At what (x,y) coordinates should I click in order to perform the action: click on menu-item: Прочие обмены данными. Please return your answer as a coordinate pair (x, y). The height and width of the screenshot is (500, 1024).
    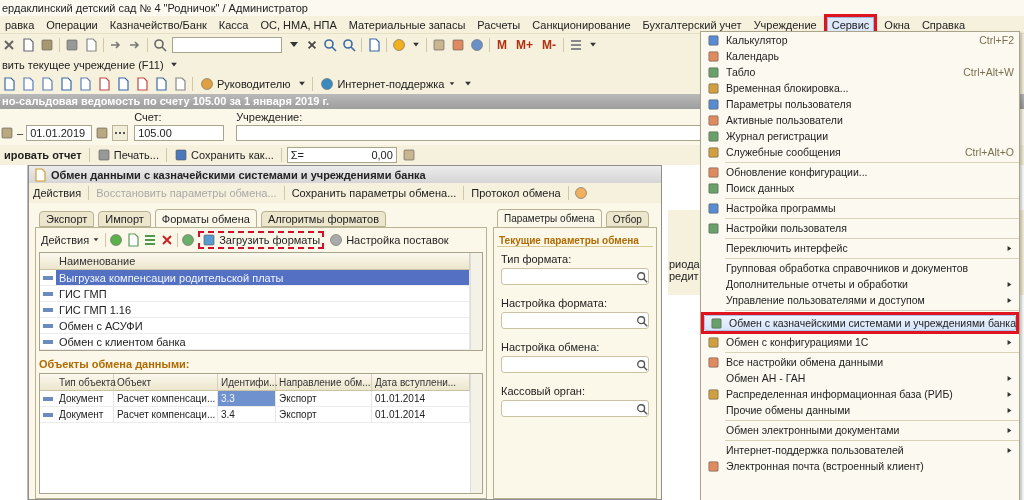
    Looking at the image, I should click on (860, 410).